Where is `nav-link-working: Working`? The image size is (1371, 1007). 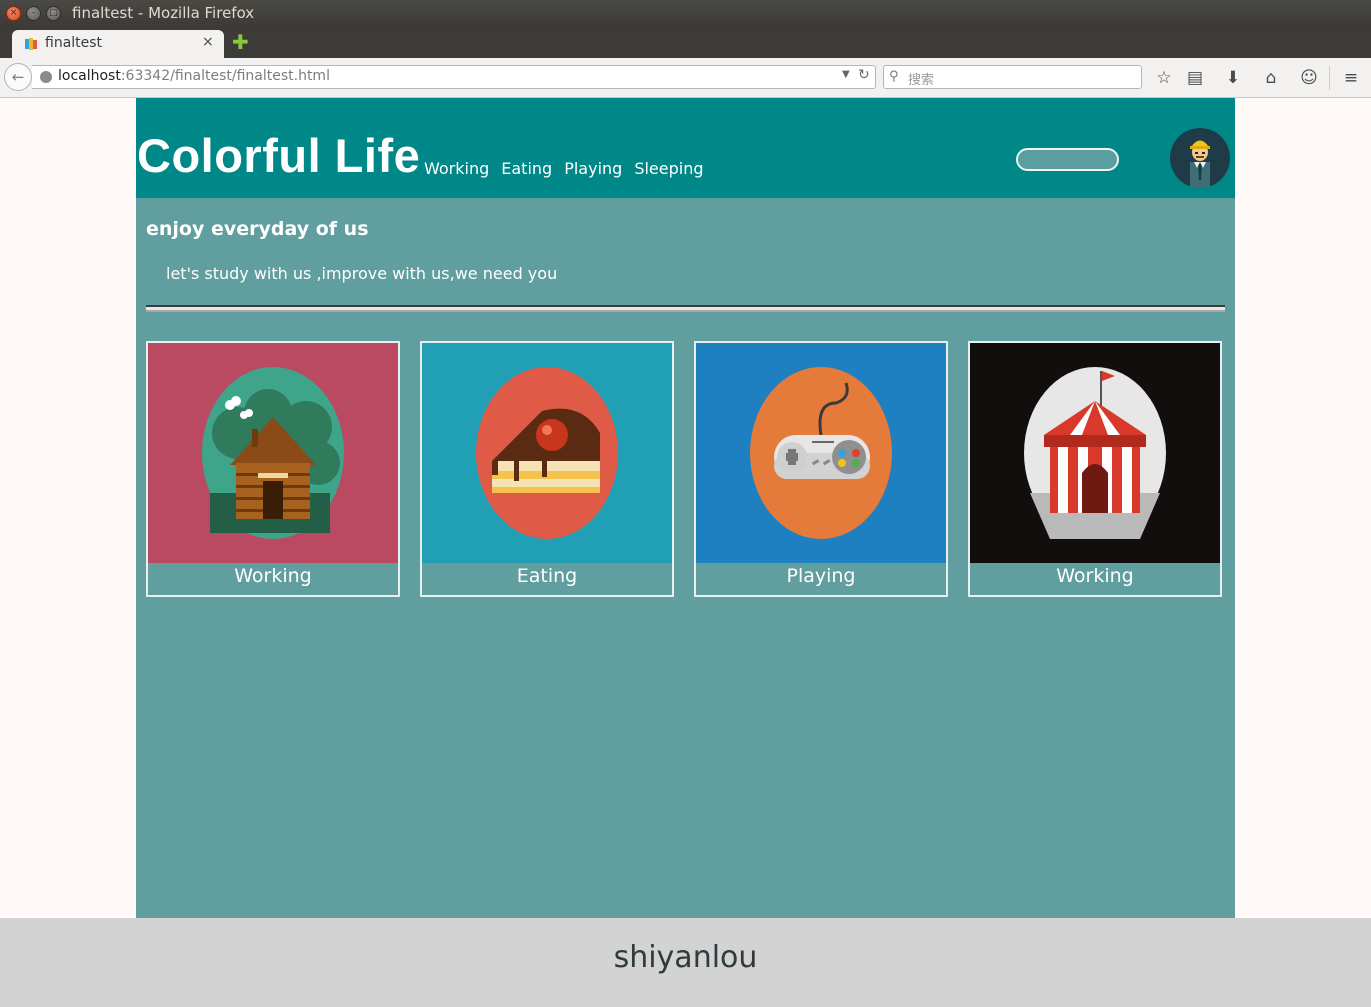 nav-link-working: Working is located at coordinates (456, 168).